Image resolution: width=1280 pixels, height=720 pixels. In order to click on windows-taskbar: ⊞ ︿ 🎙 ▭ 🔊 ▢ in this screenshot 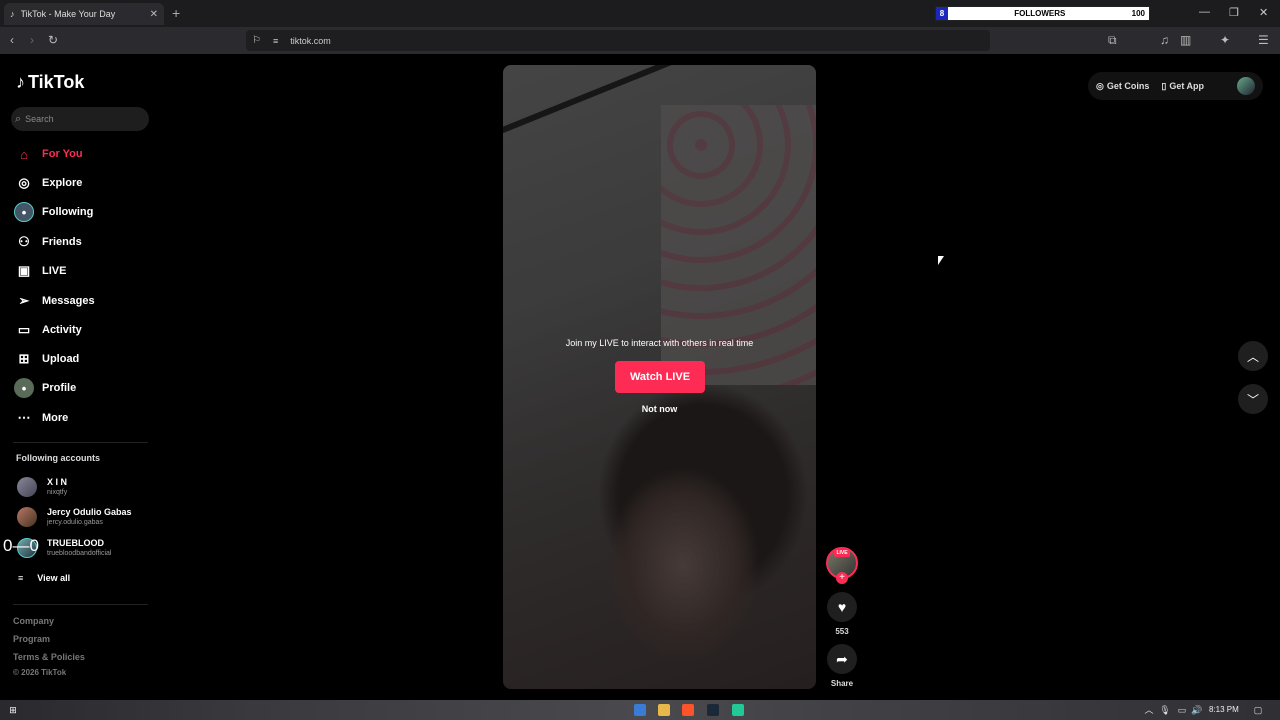, I will do `click(640, 710)`.